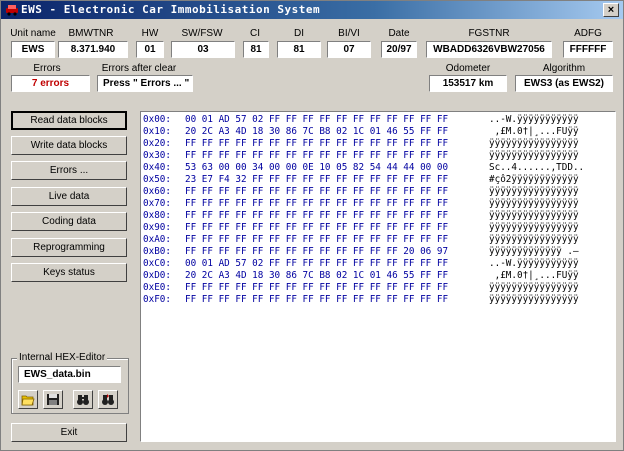 The image size is (624, 451). Describe the element at coordinates (69, 247) in the screenshot. I see `reprogramming-button: Reprogramming` at that location.